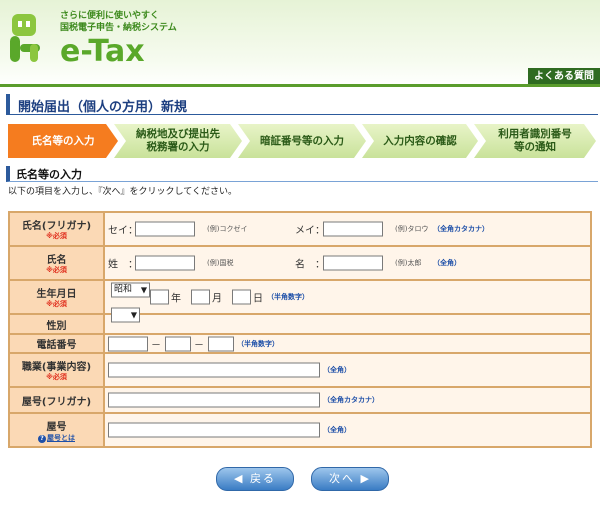 The image size is (600, 509). I want to click on gender-label: 性別, so click(56, 326).